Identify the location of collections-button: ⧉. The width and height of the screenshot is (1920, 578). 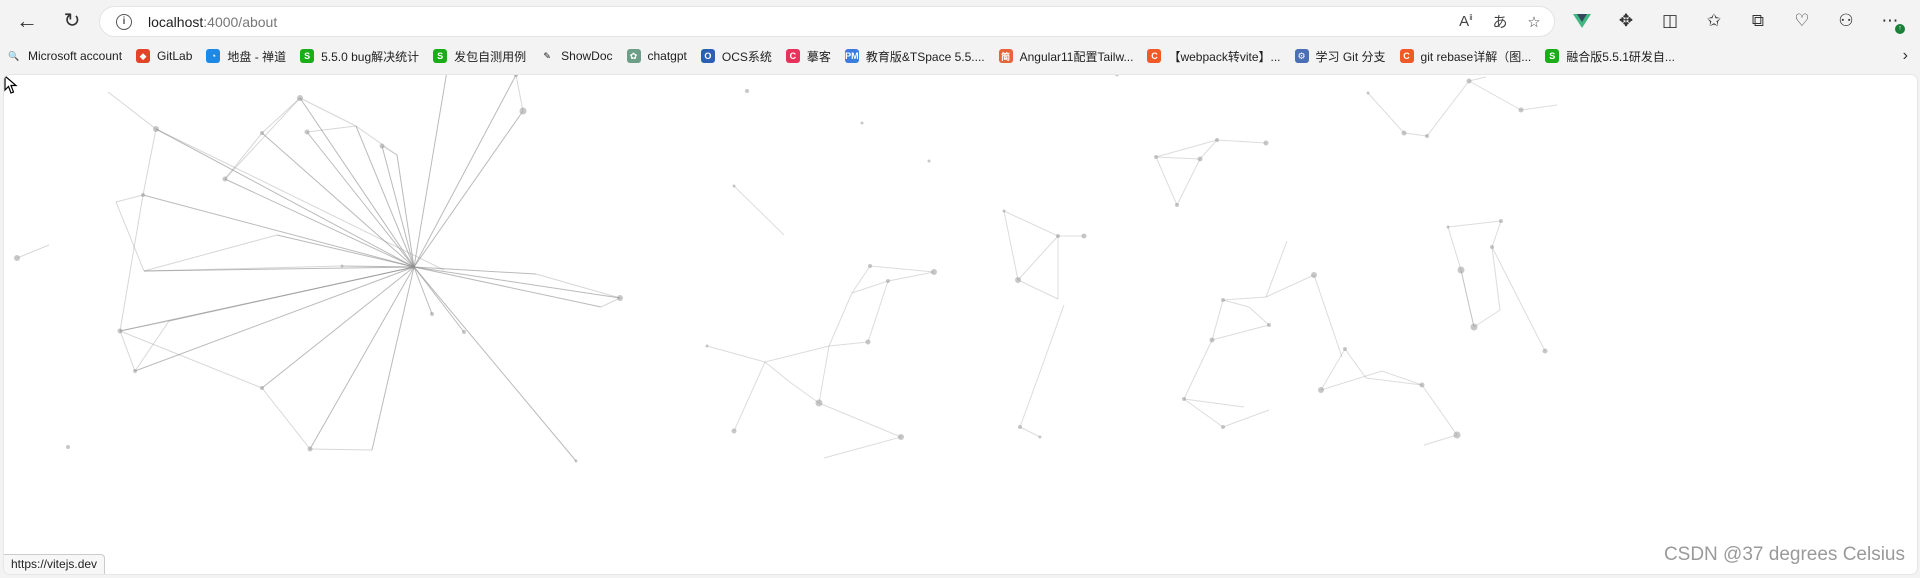
(1758, 21).